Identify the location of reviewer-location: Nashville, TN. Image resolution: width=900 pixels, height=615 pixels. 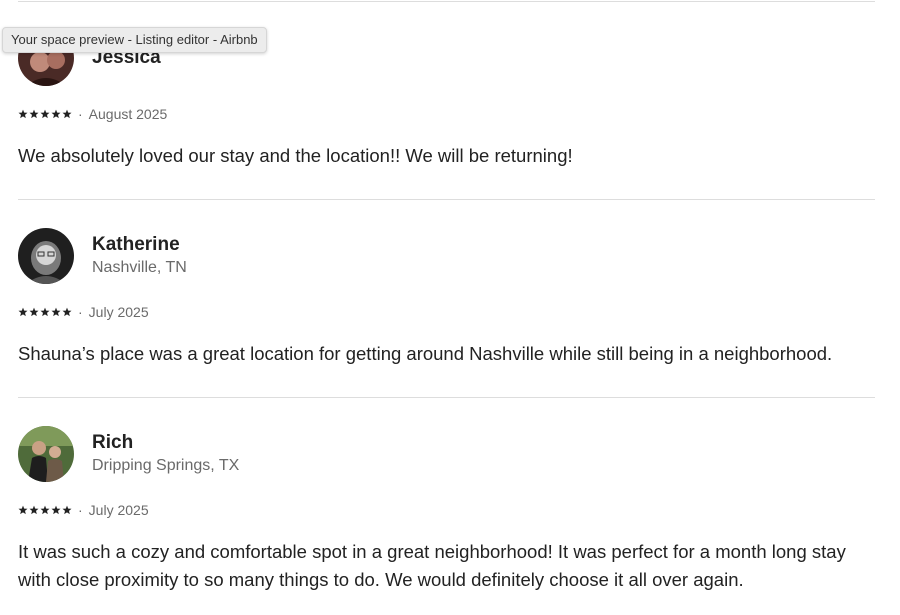
(139, 267).